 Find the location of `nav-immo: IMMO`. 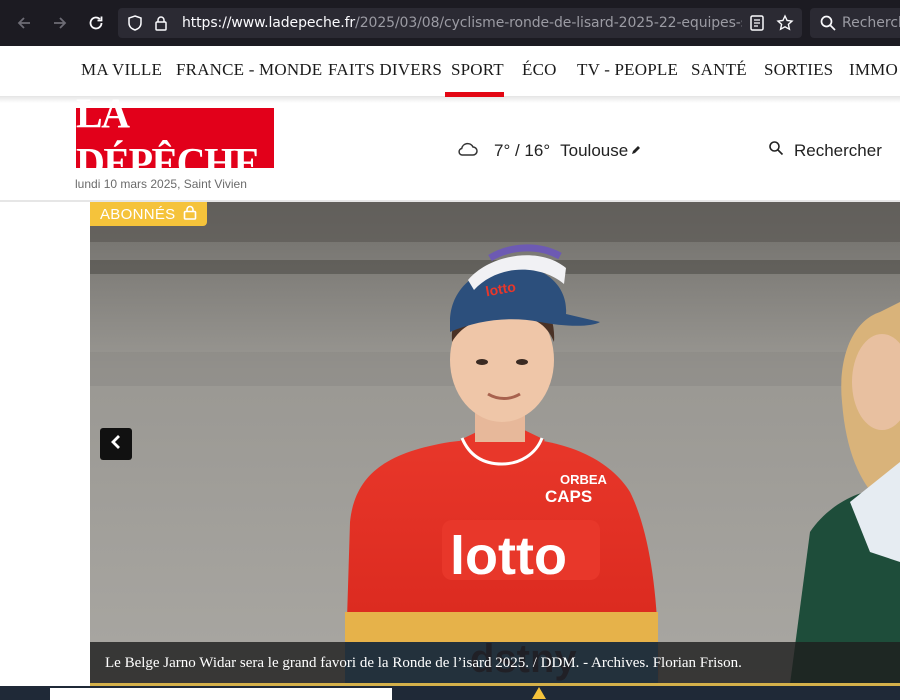

nav-immo: IMMO is located at coordinates (873, 70).